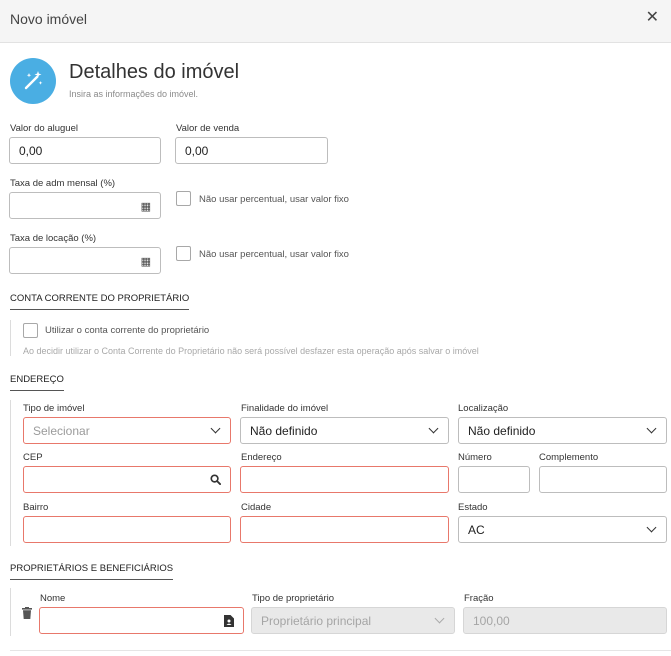  I want to click on owner-account-checkbox, so click(30, 330).